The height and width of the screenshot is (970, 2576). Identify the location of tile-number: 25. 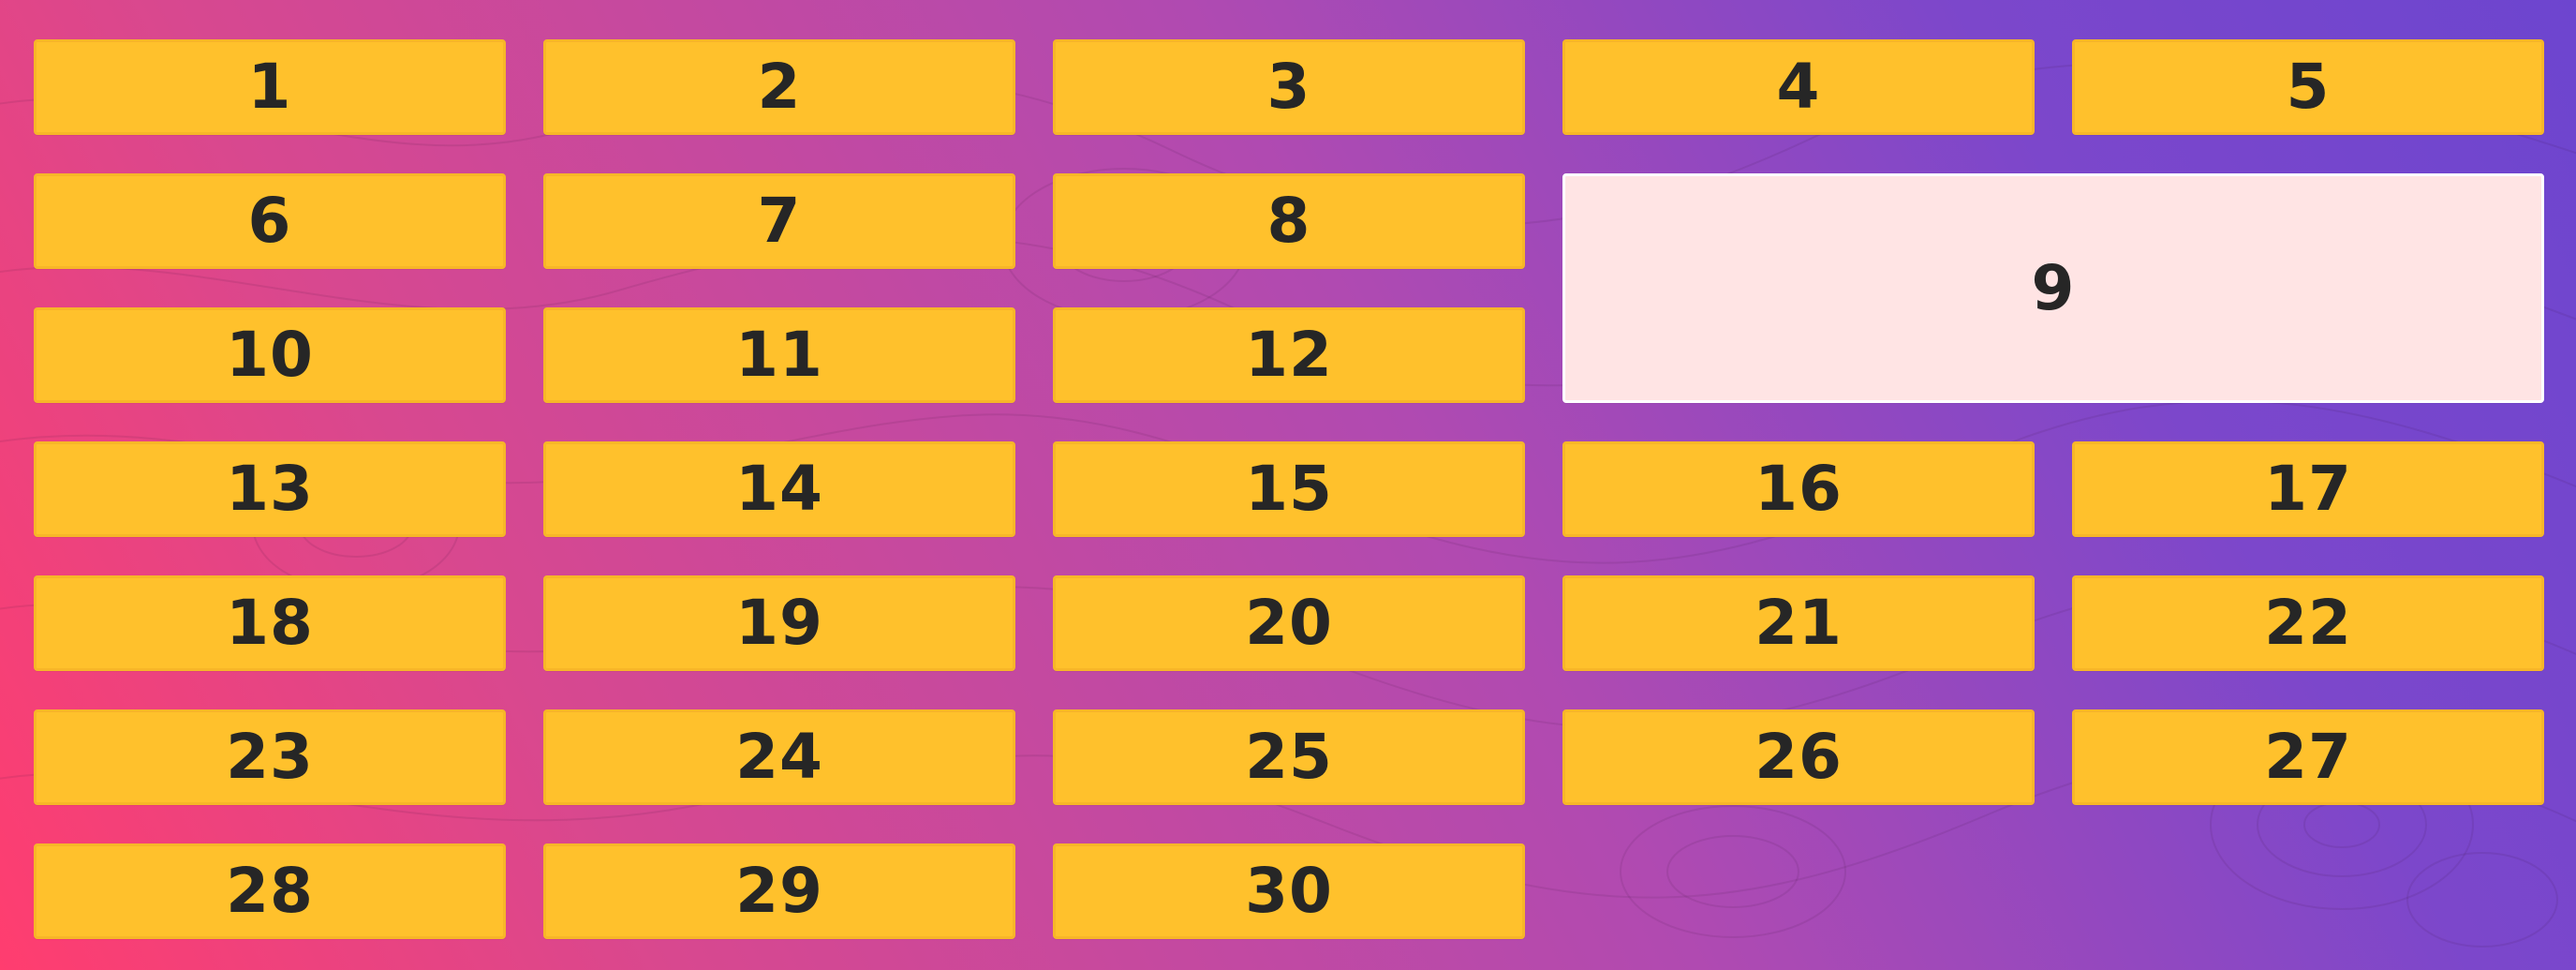
(1289, 757).